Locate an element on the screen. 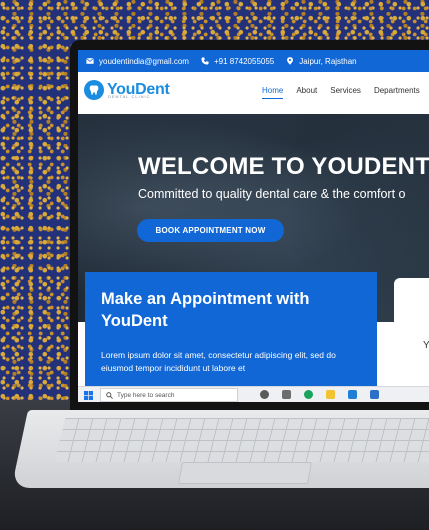  email-icon is located at coordinates (90, 61).